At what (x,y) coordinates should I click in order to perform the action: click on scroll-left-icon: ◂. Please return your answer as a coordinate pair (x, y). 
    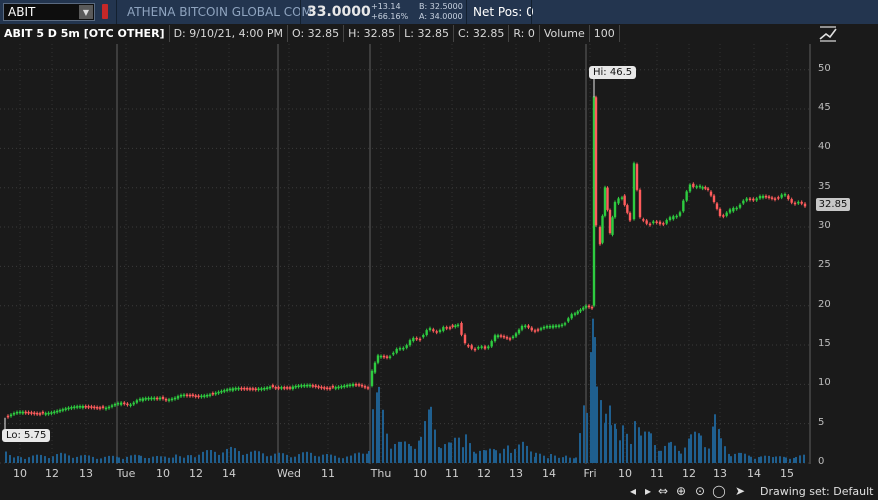
    Looking at the image, I should click on (633, 491).